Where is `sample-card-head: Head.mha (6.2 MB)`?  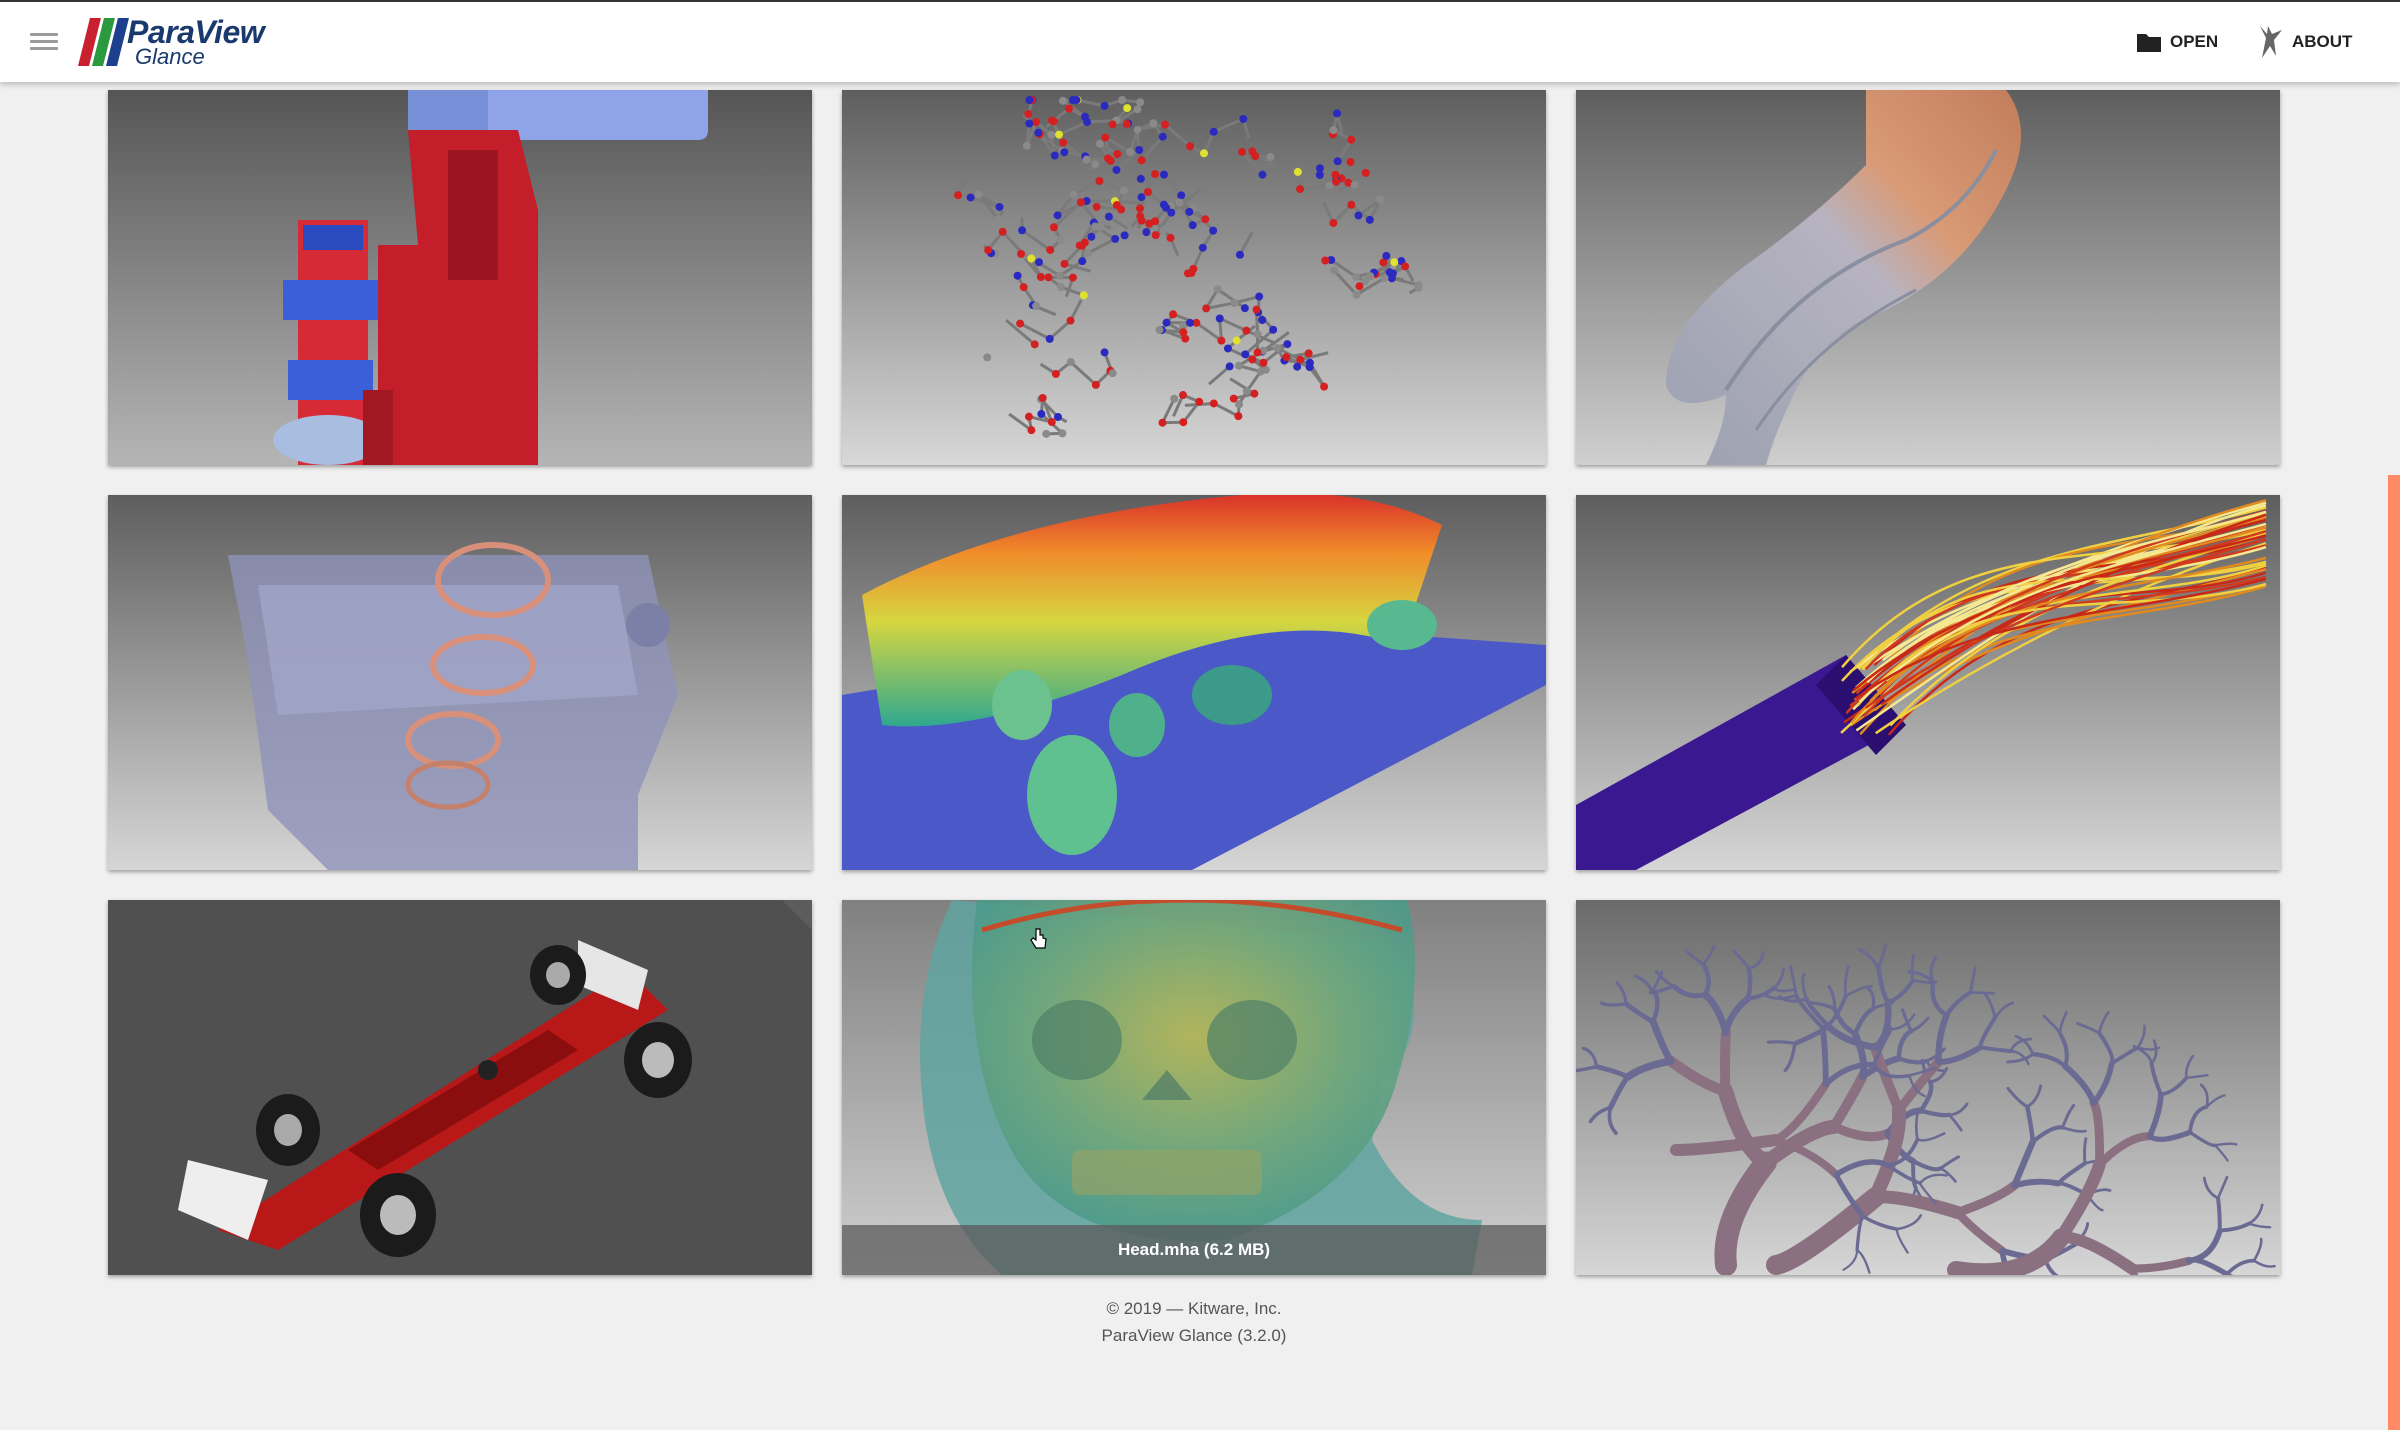 sample-card-head: Head.mha (6.2 MB) is located at coordinates (1194, 1087).